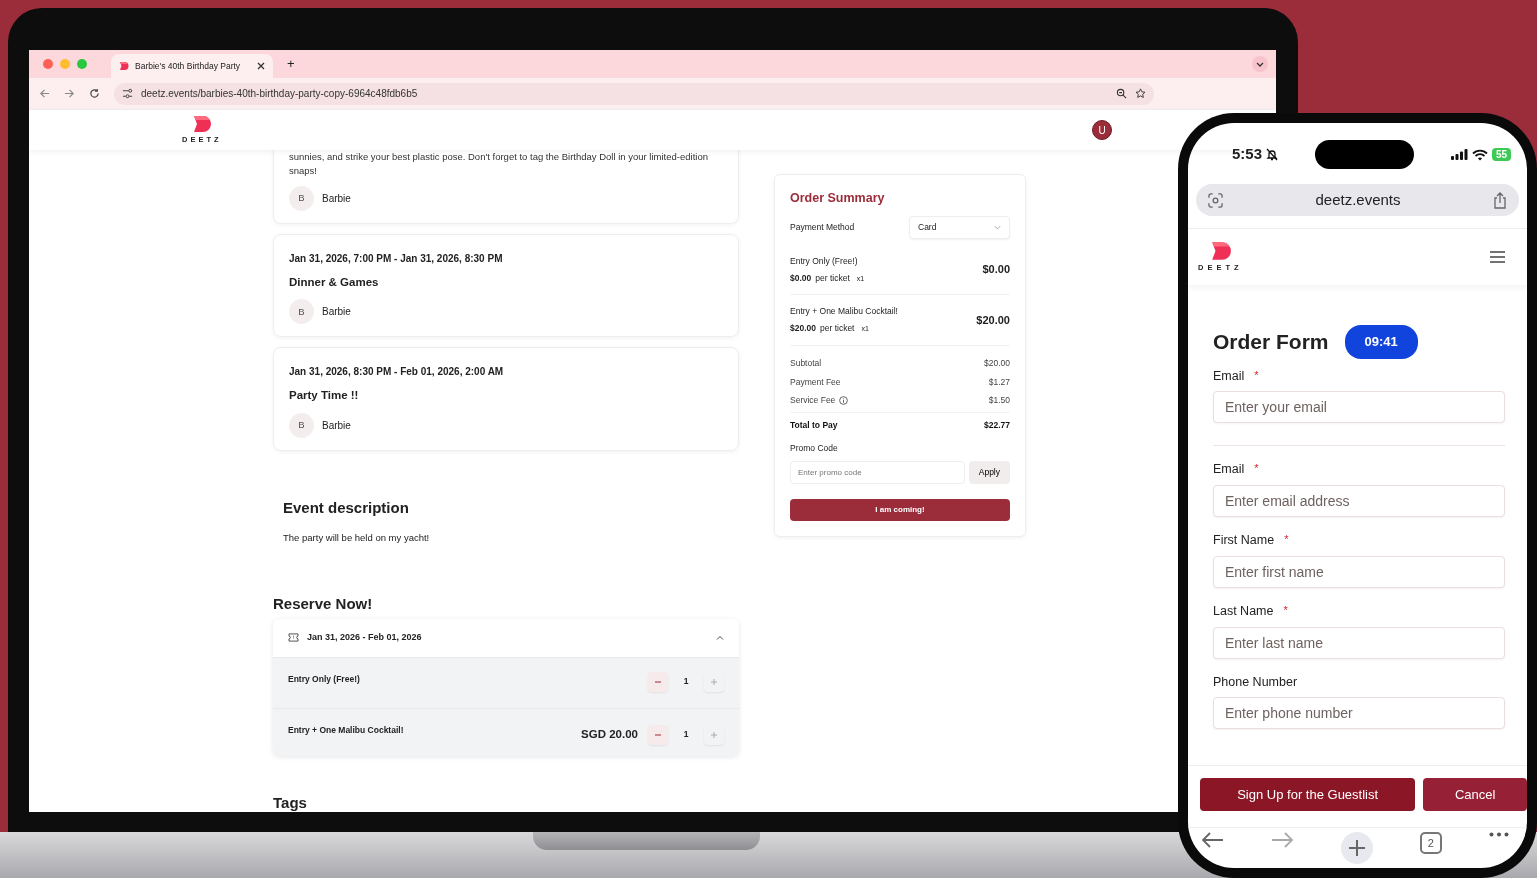  What do you see at coordinates (806, 363) in the screenshot?
I see `total-label: Subtotal` at bounding box center [806, 363].